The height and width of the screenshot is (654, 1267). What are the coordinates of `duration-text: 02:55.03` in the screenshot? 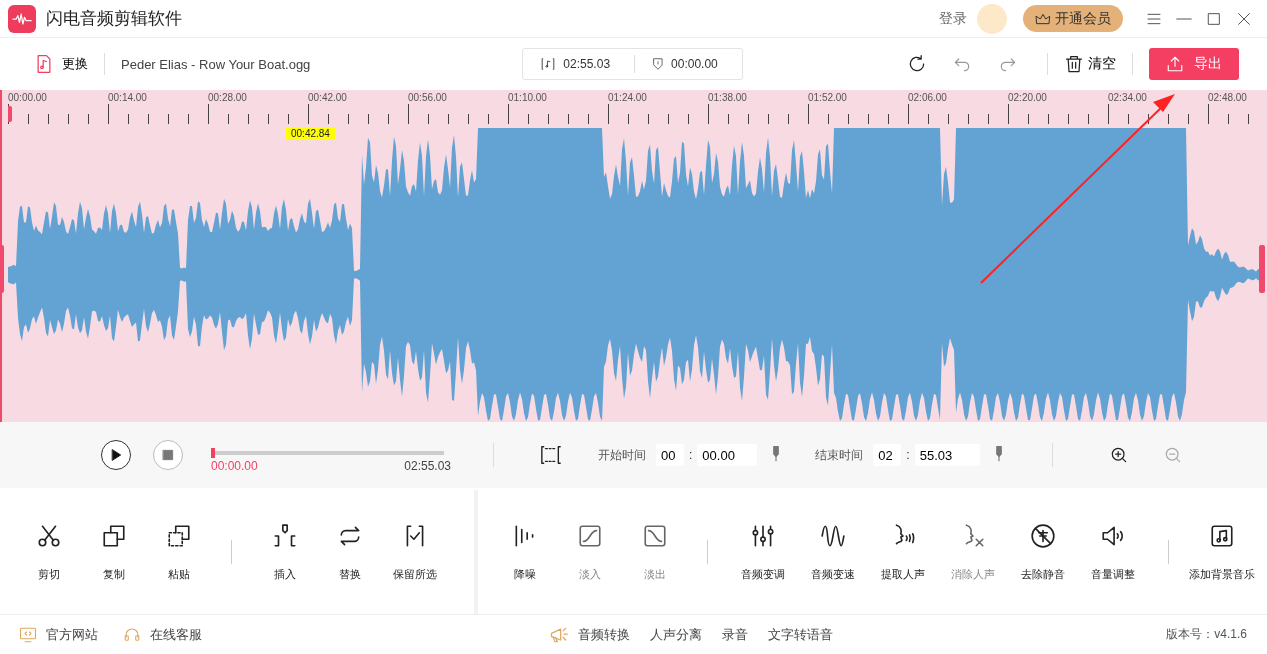 It's located at (587, 64).